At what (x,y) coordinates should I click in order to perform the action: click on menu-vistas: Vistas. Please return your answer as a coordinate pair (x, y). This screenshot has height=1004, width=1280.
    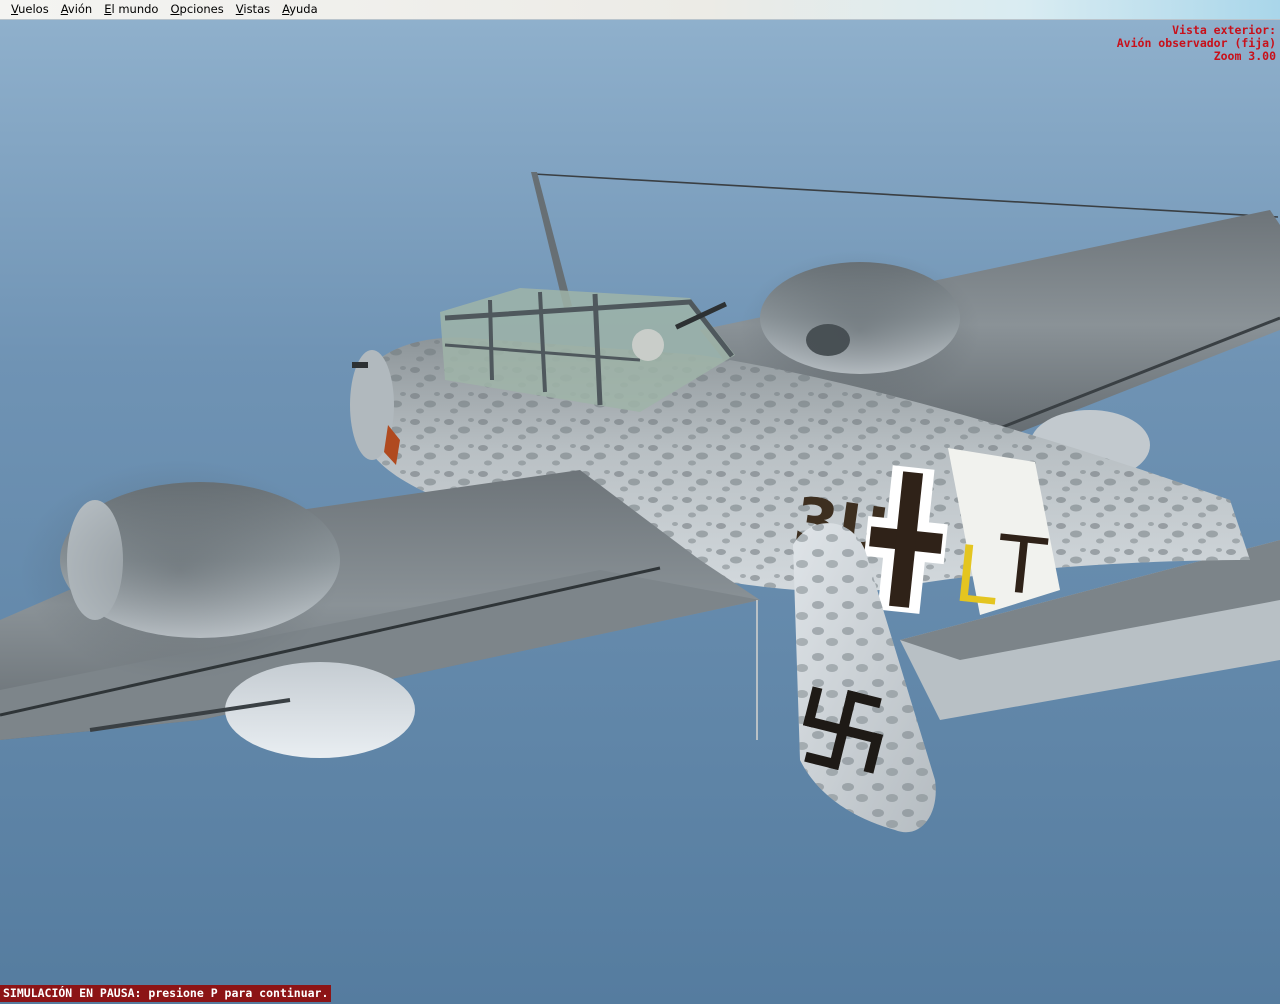
    Looking at the image, I should click on (253, 9).